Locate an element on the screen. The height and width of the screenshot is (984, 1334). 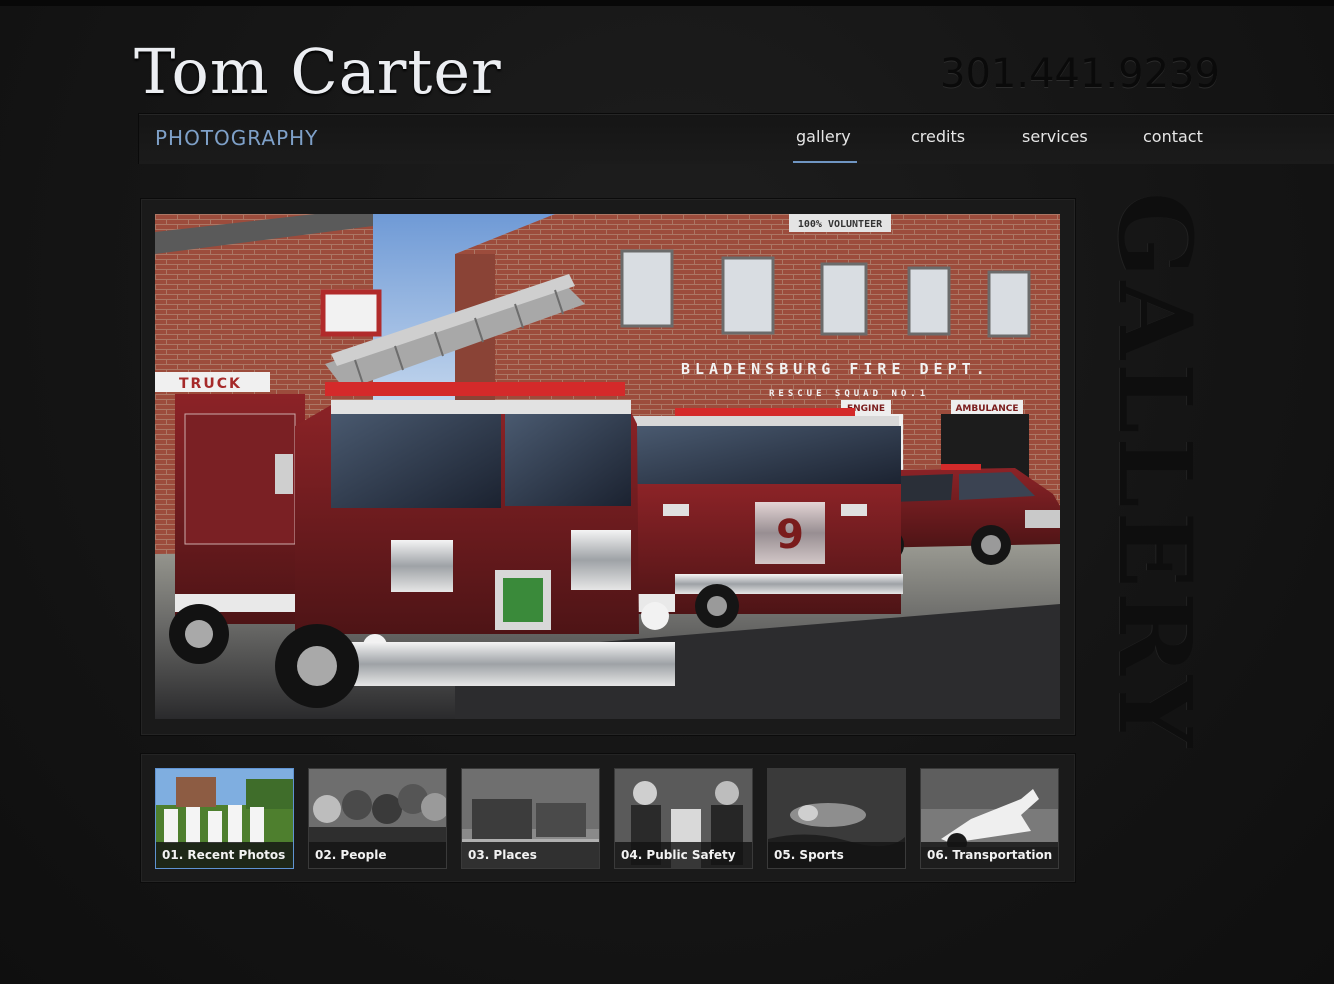
sign-station: BLADENSBURG FIRE DEPT. is located at coordinates (835, 369).